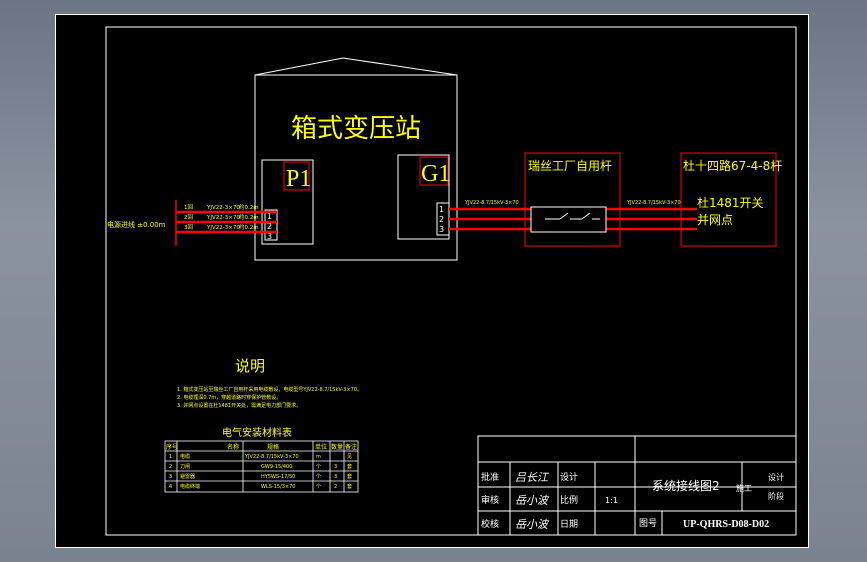 Image resolution: width=867 pixels, height=562 pixels. Describe the element at coordinates (321, 447) in the screenshot. I see `svg-text: 单位` at that location.